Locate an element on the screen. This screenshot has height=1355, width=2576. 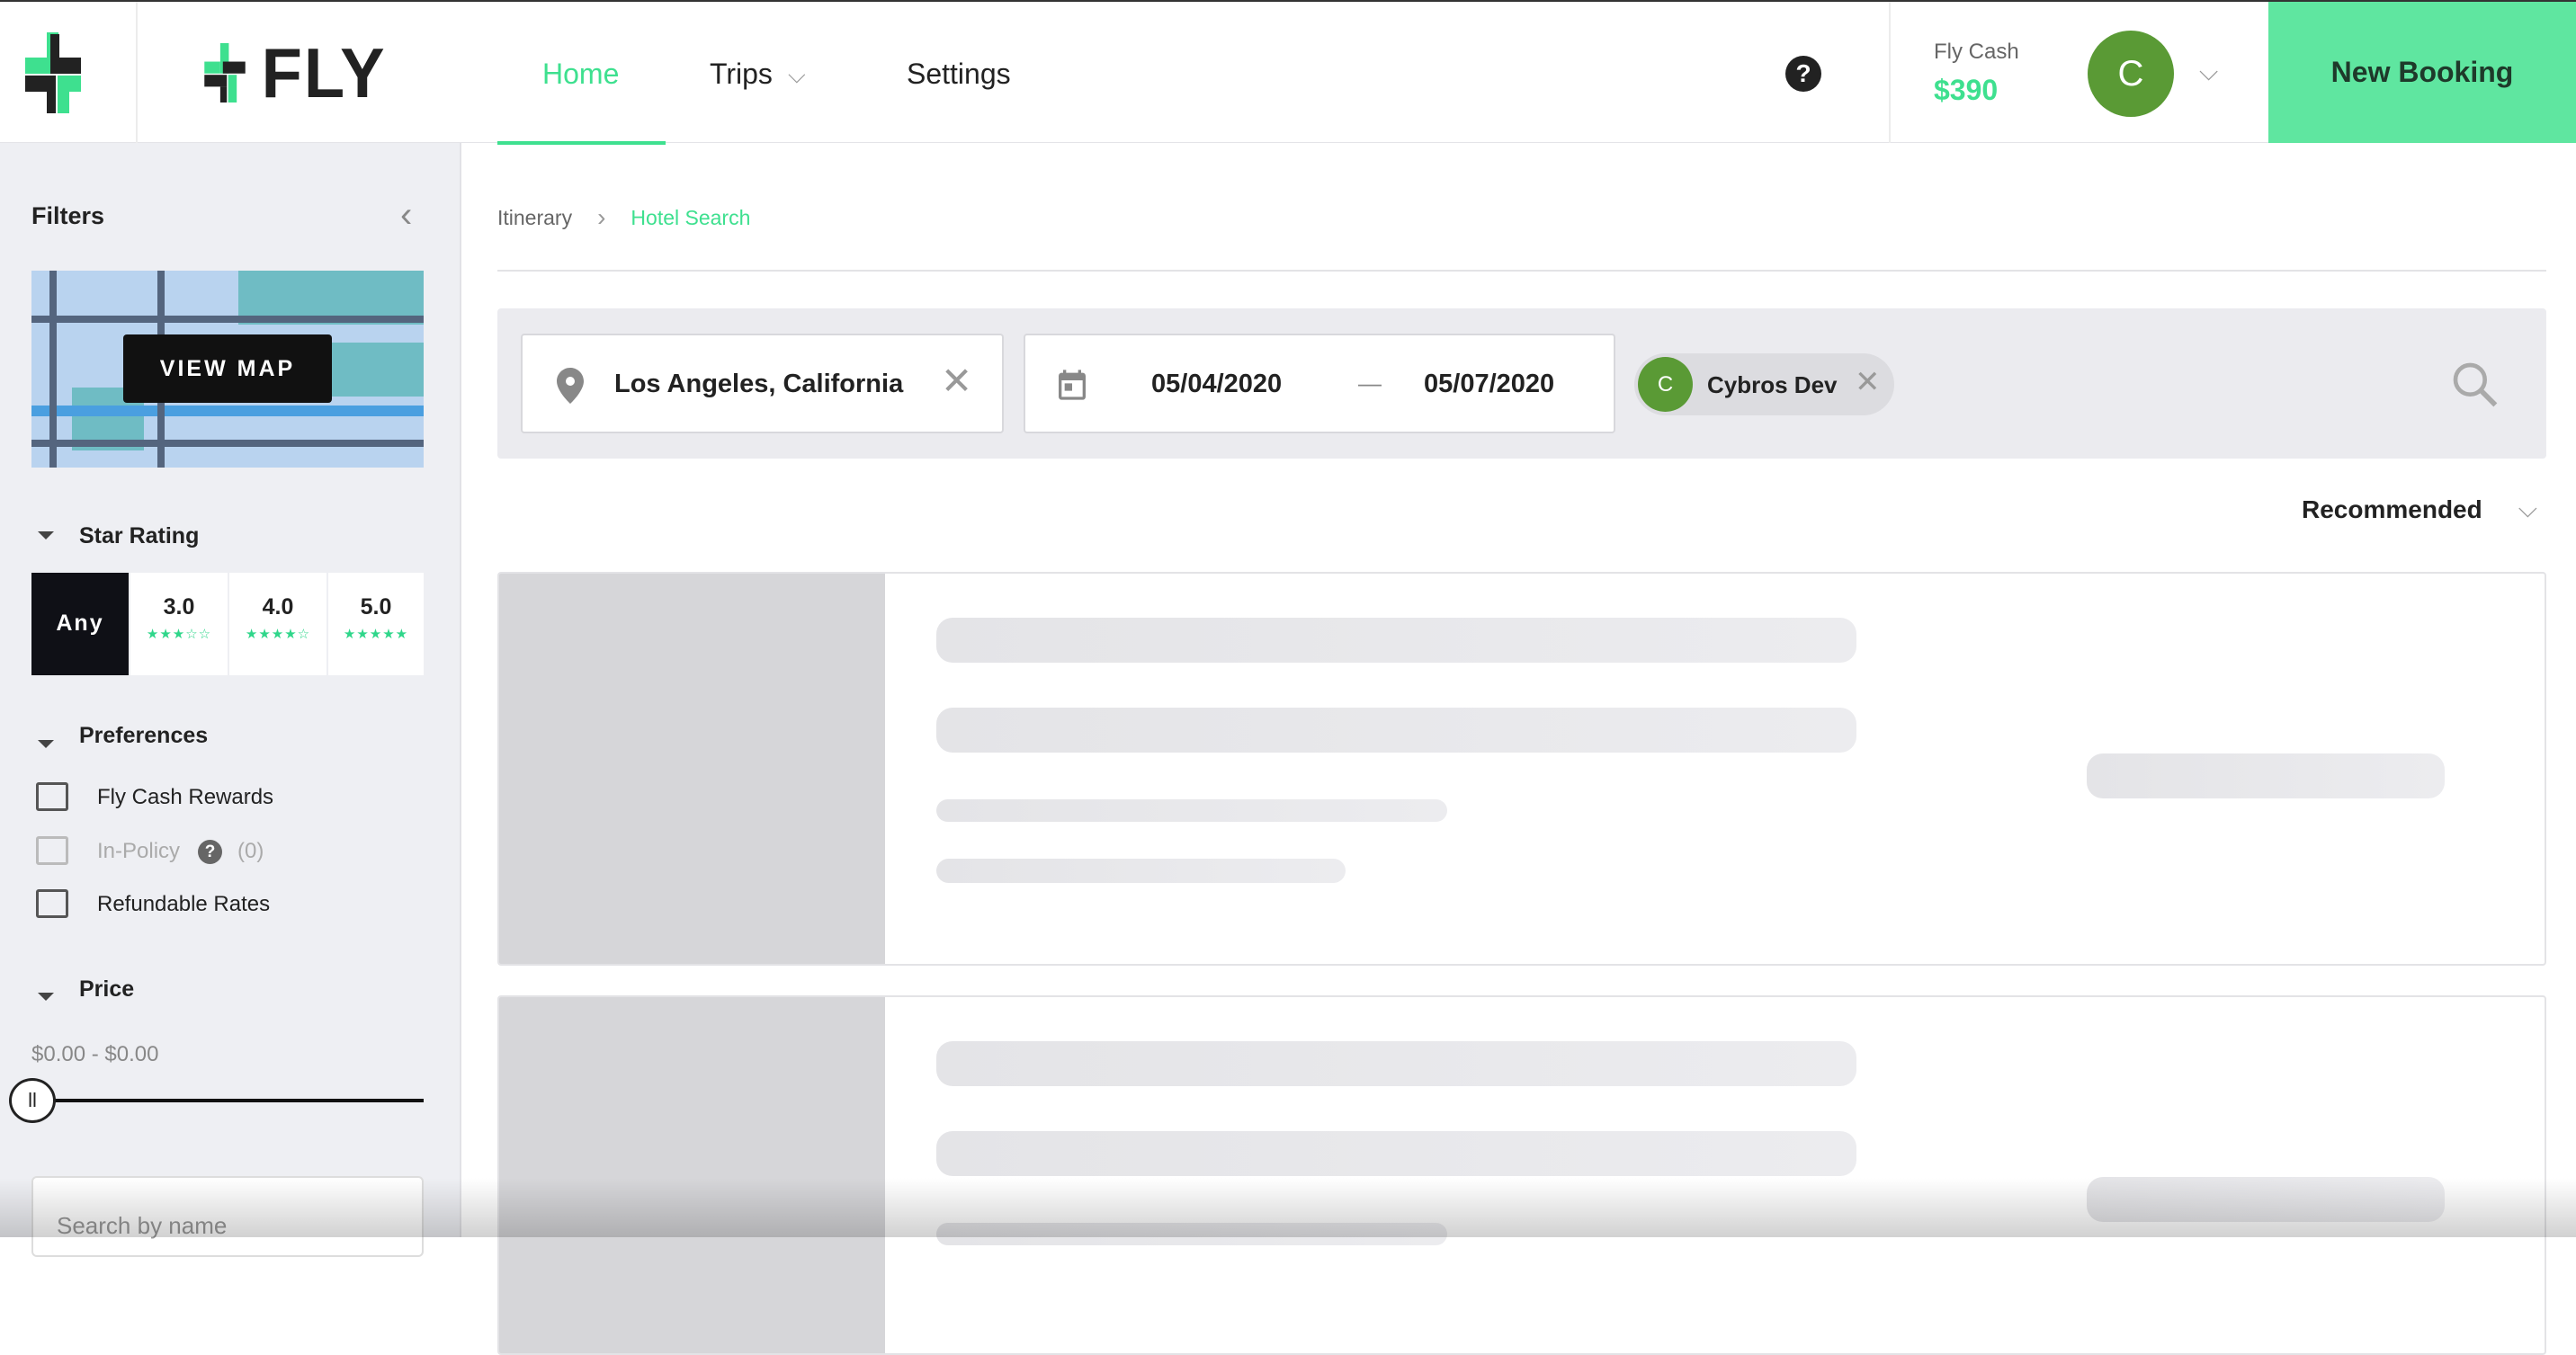
sort-dropdown: Recommended ⌵ is located at coordinates (2419, 509).